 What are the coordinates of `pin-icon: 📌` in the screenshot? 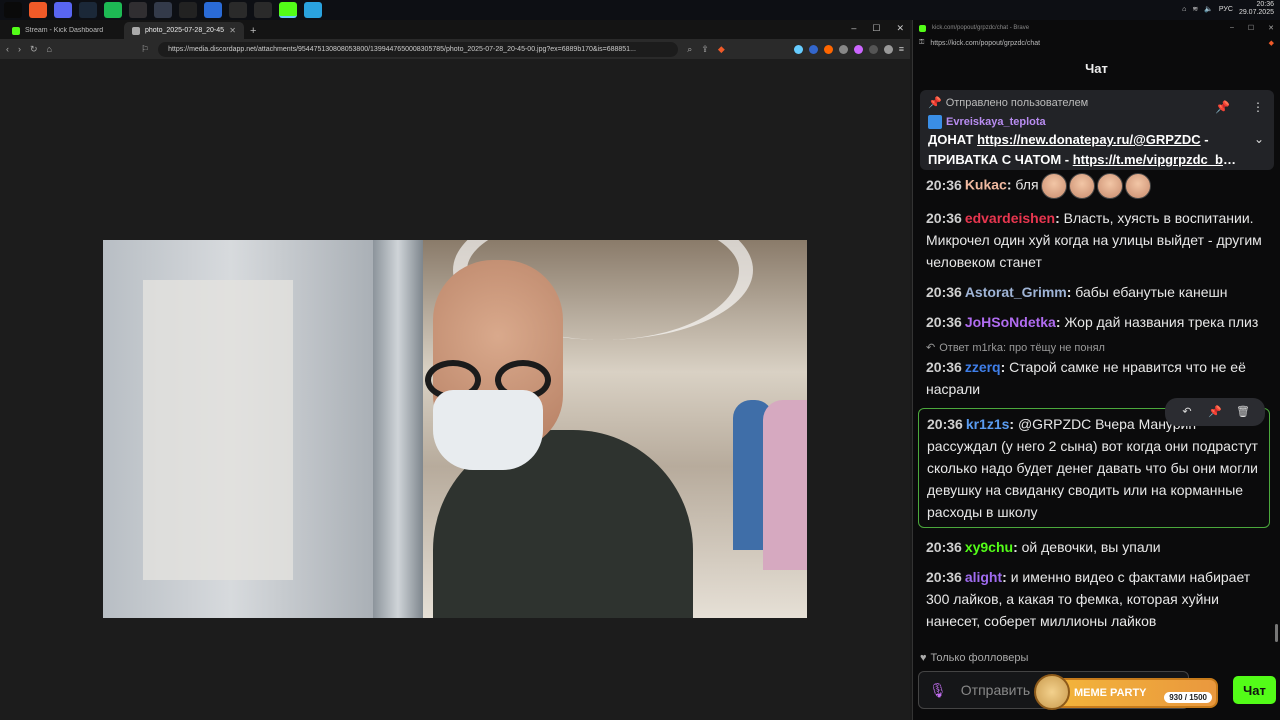 It's located at (1215, 412).